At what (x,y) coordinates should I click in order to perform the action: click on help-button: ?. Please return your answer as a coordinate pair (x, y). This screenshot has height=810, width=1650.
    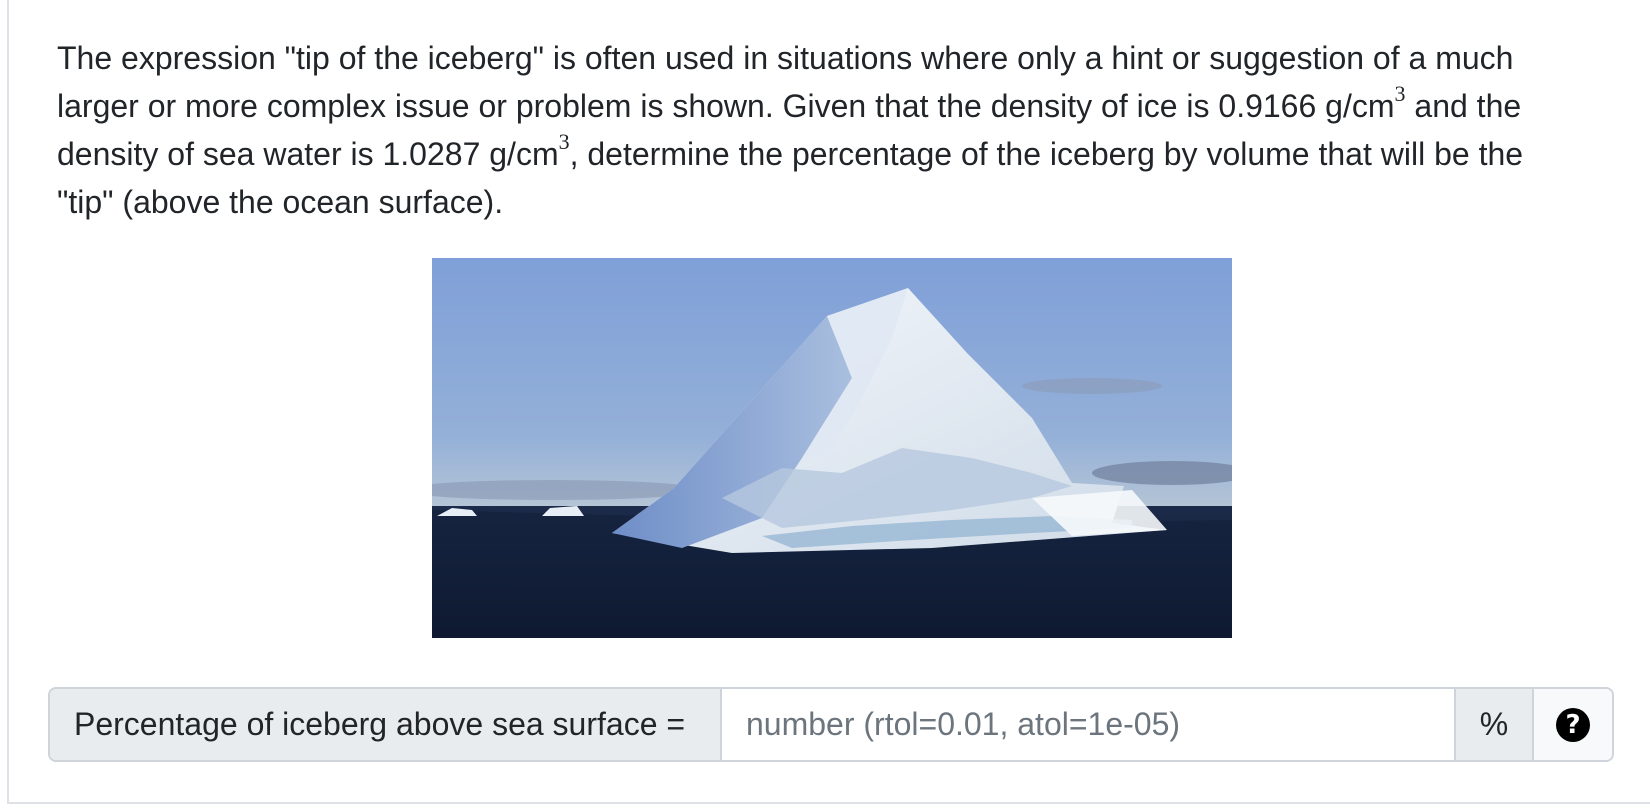
    Looking at the image, I should click on (1572, 724).